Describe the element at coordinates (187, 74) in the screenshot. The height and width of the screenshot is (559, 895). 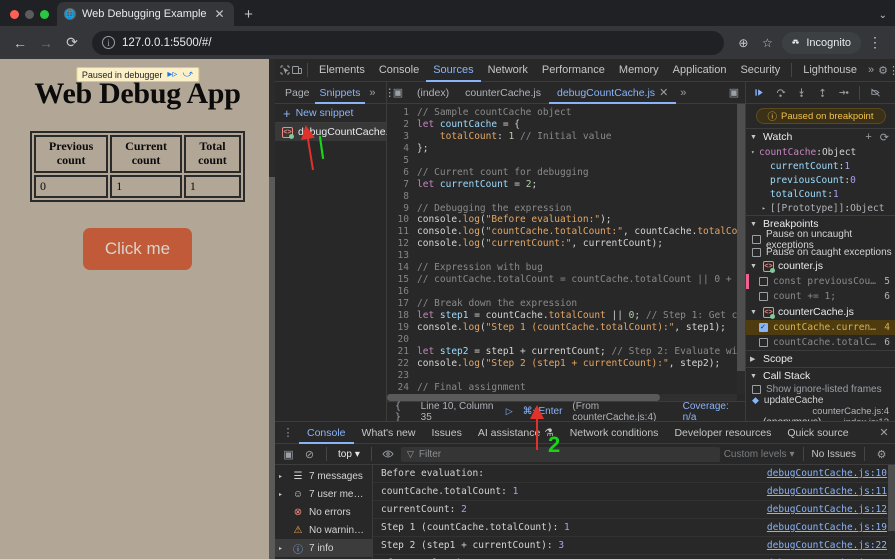
I see `step-over-icon: ⤻` at that location.